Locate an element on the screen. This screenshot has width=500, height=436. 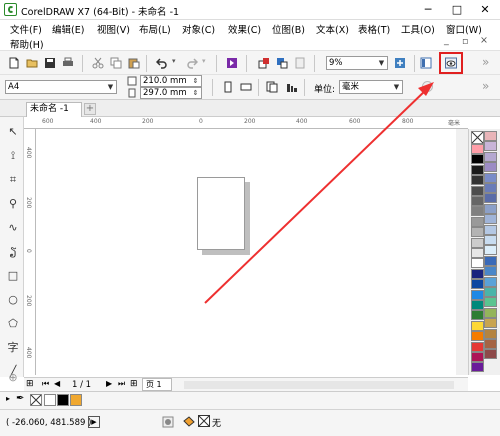
current-page-icon is located at coordinates (292, 87).